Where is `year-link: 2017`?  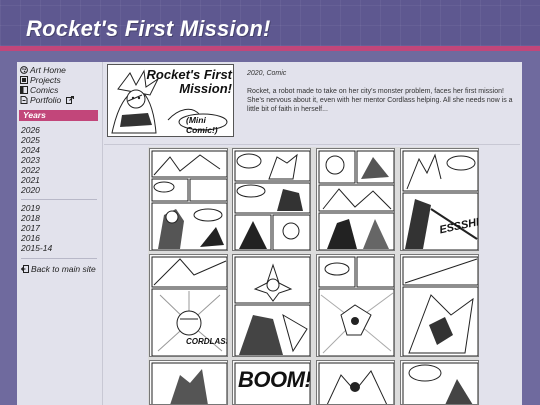
year-link: 2017 is located at coordinates (30, 228).